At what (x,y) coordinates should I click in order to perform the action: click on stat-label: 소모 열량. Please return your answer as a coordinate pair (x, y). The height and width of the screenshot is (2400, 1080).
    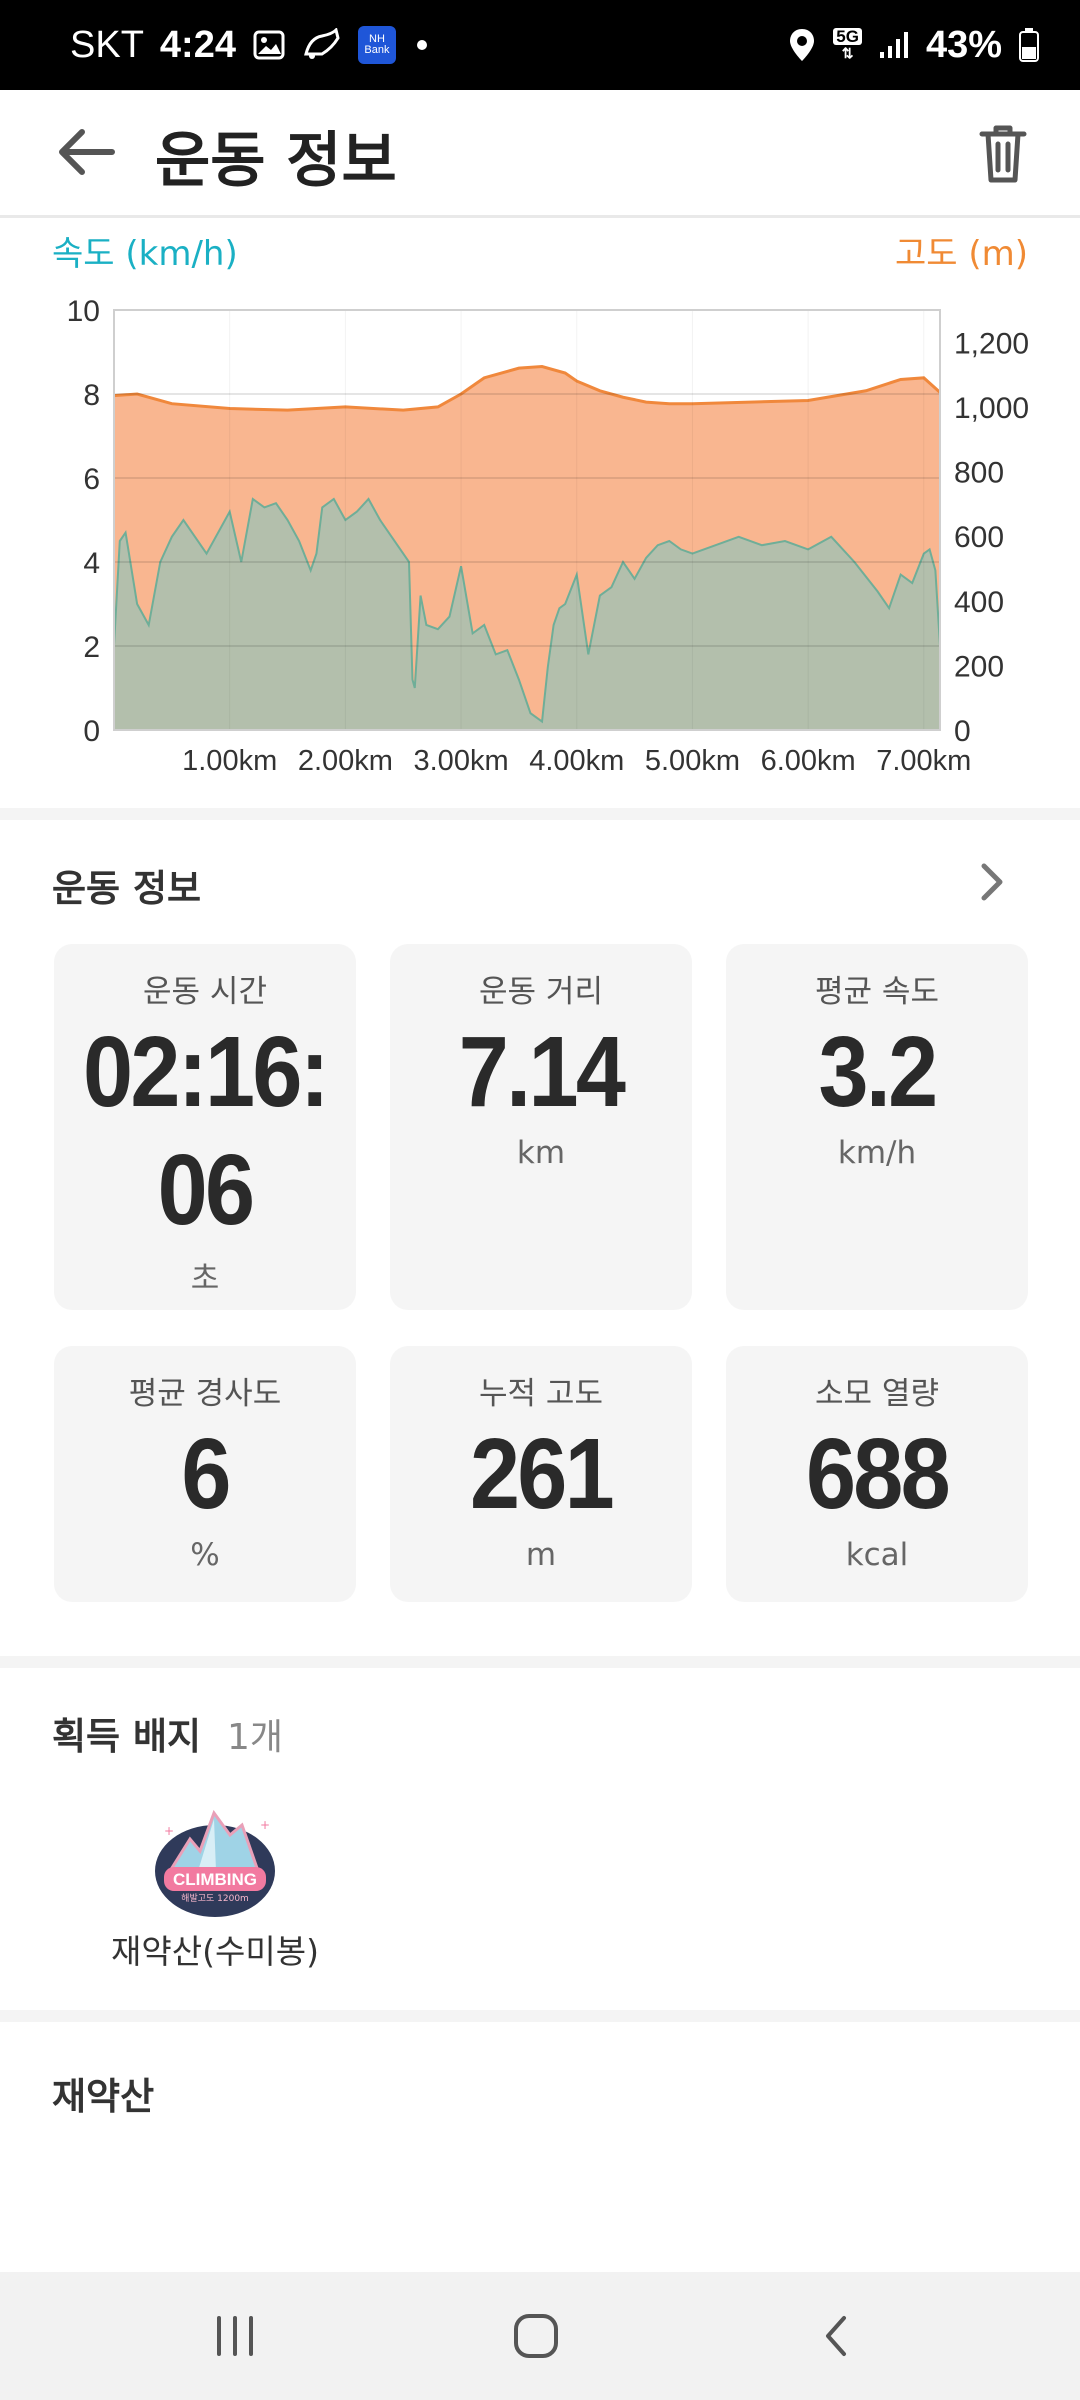
    Looking at the image, I should click on (877, 1394).